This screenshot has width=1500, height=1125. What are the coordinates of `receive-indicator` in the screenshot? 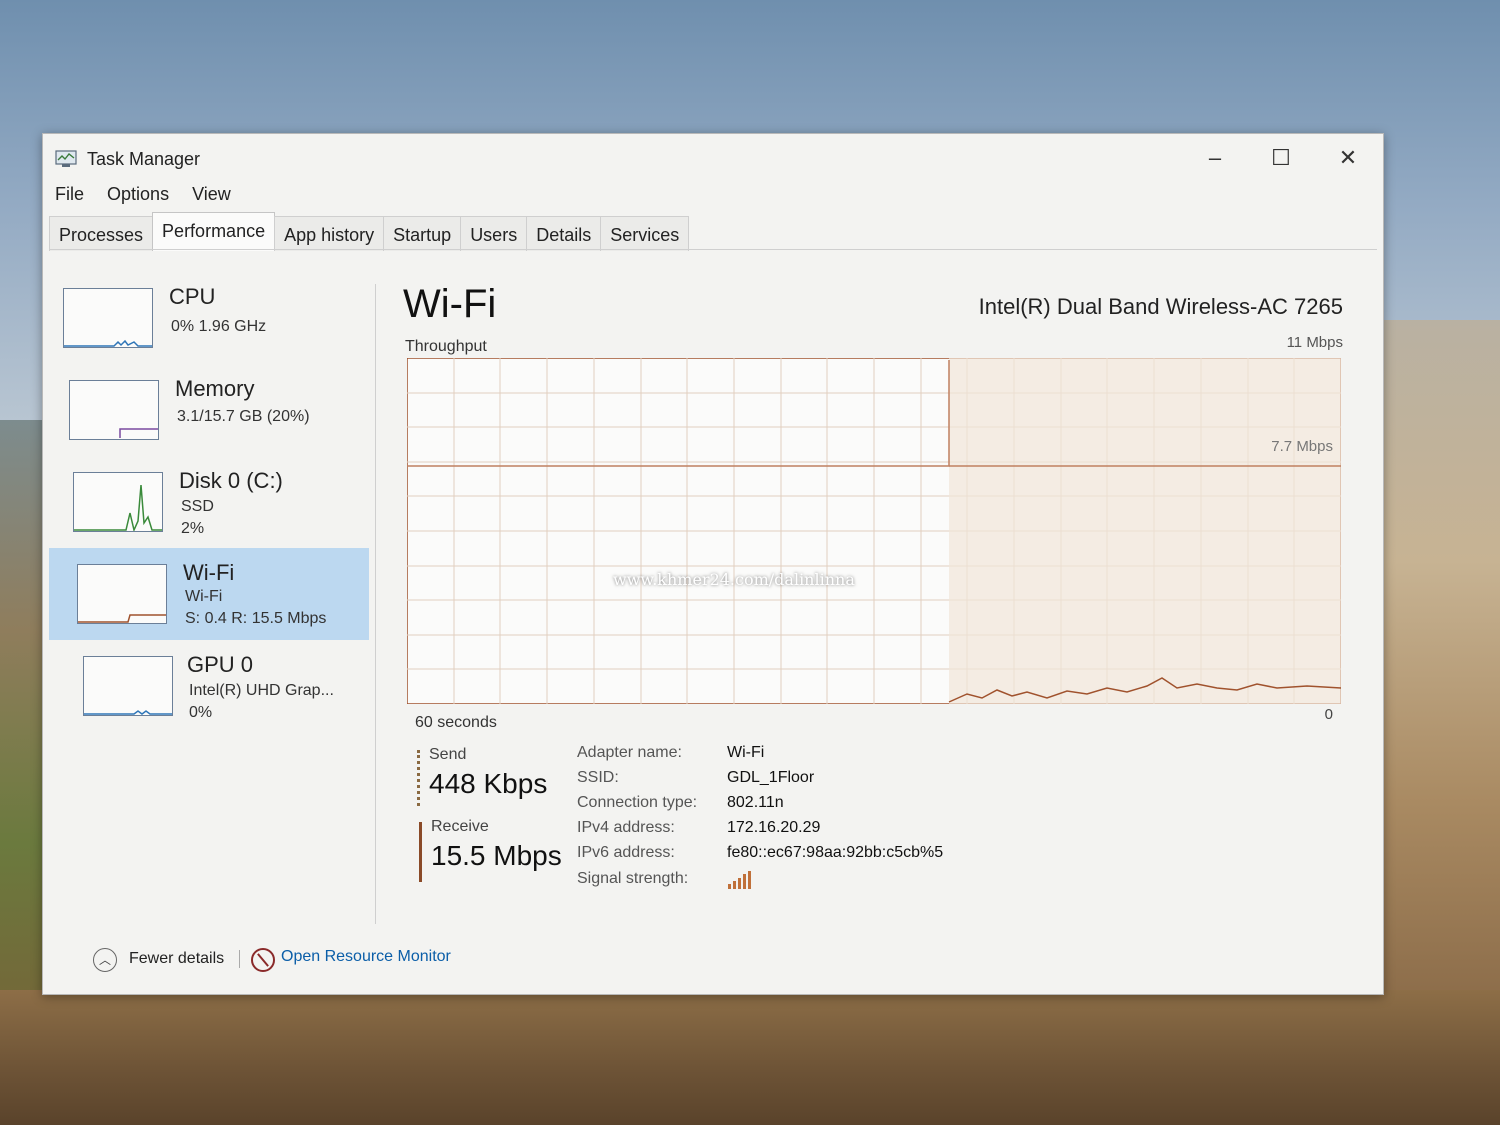 It's located at (420, 852).